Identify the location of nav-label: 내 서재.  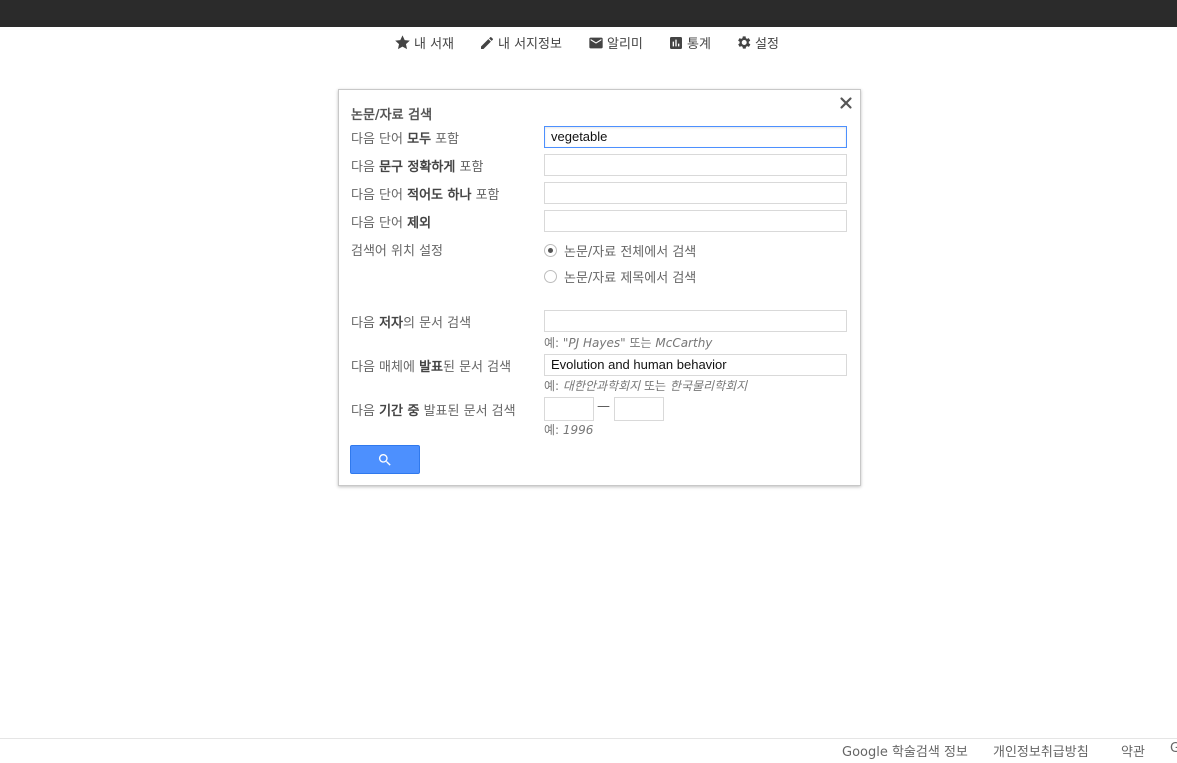
(434, 44).